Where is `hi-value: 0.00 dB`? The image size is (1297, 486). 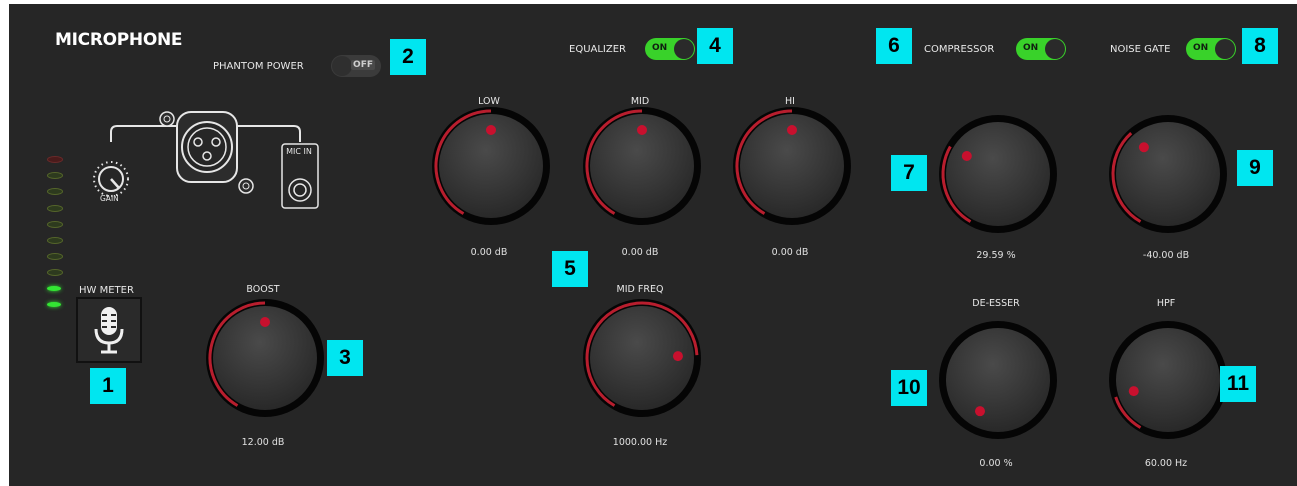 hi-value: 0.00 dB is located at coordinates (790, 252).